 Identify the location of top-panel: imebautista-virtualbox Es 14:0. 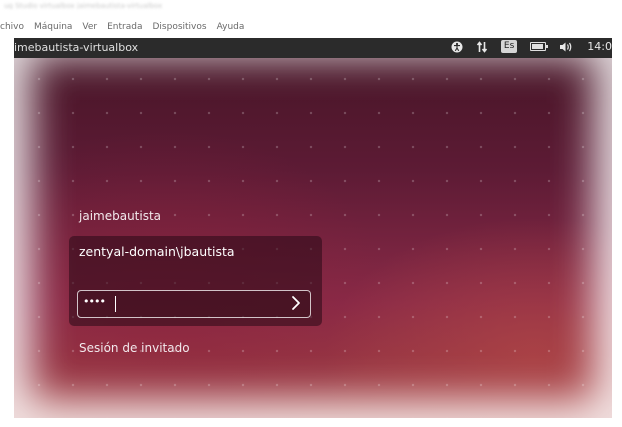
(313, 48).